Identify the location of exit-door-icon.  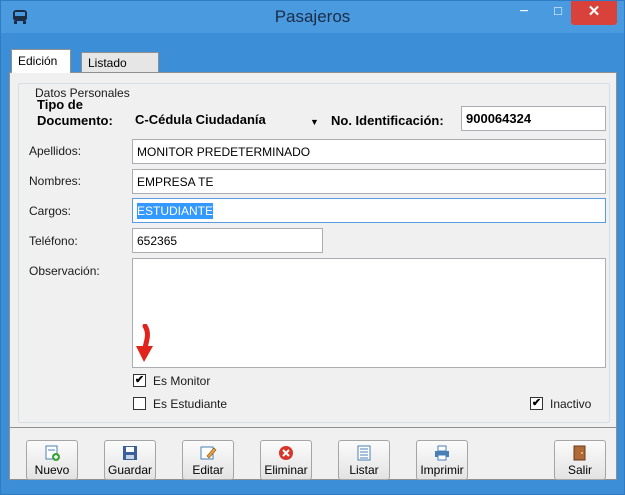
(579, 453).